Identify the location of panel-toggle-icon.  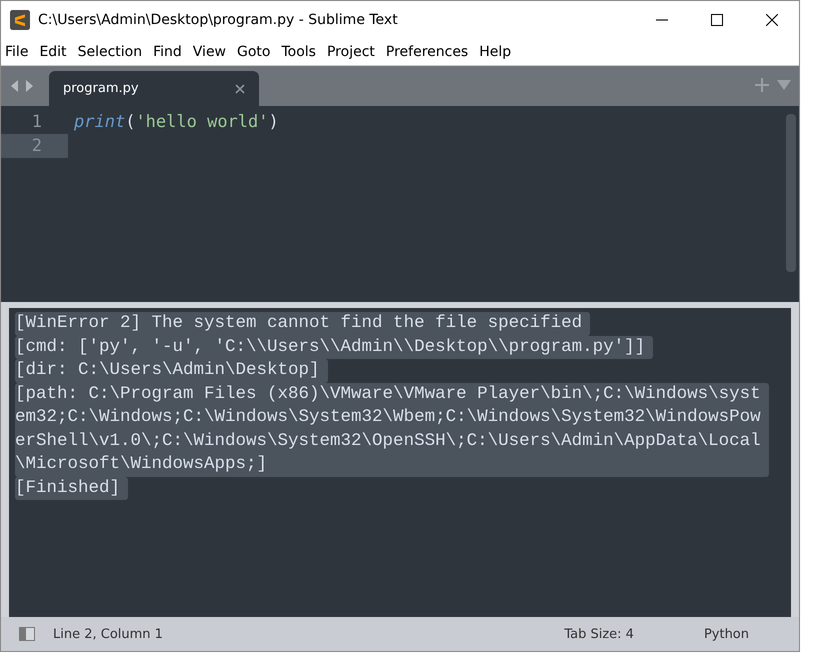
(27, 634).